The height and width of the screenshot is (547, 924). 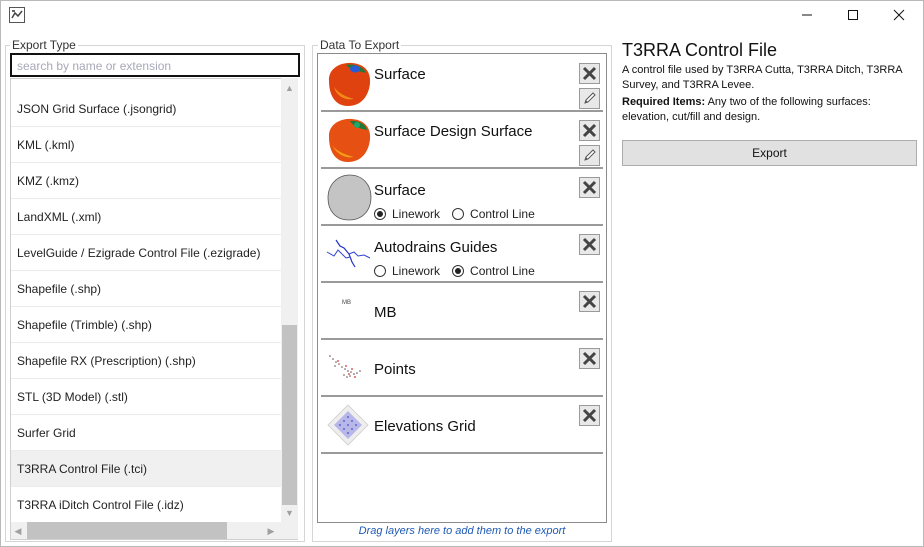 I want to click on search-placeholder: search by name or extension, so click(x=94, y=66).